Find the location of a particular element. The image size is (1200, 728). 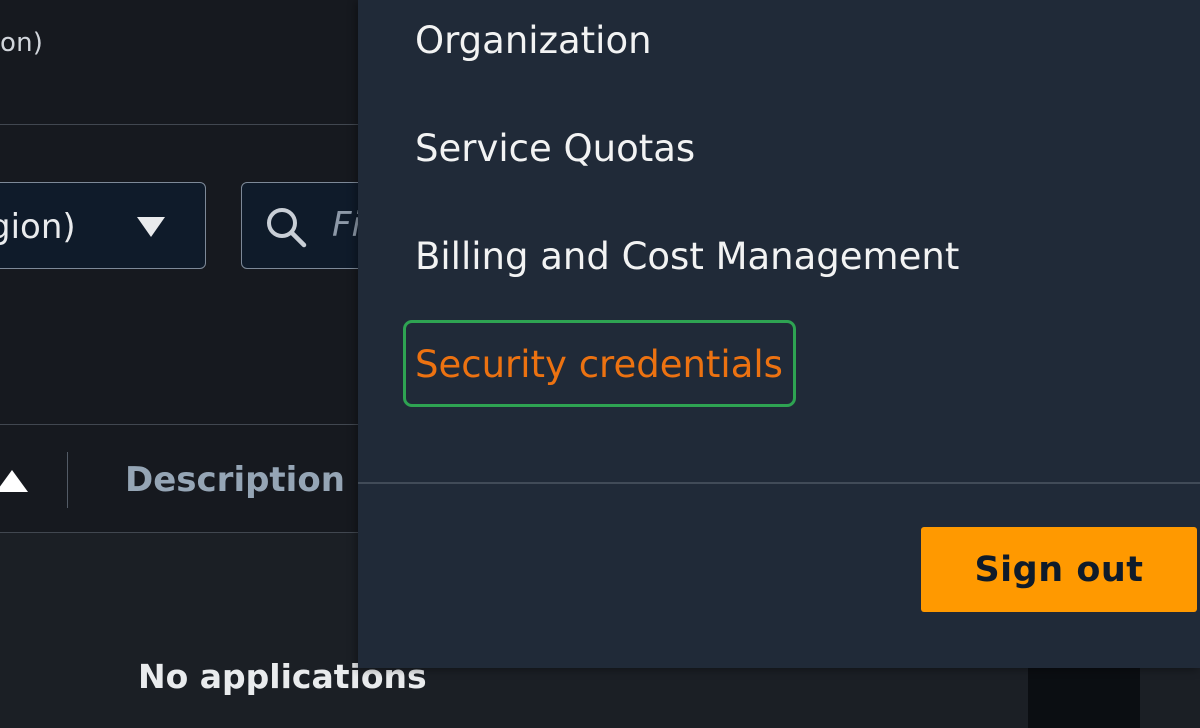

region-select-value: gion) is located at coordinates (38, 227).